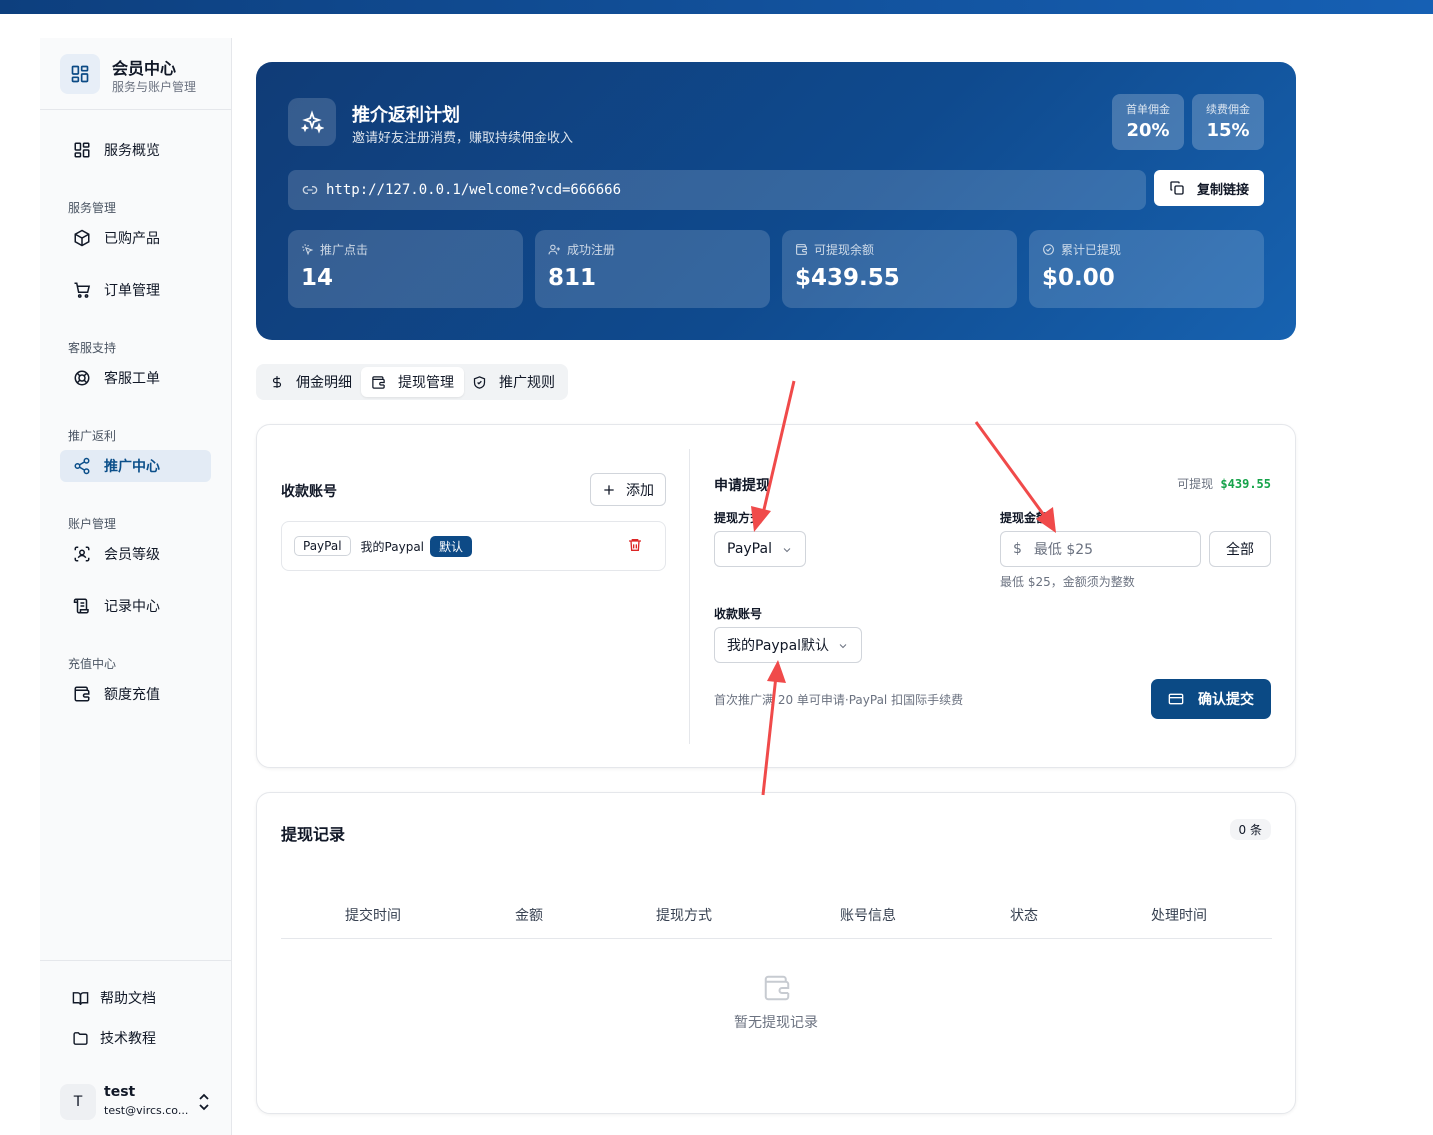 The image size is (1433, 1135). Describe the element at coordinates (717, 190) in the screenshot. I see `referral-link-field: http://127.0.0.1/welcome?vcd=666666` at that location.